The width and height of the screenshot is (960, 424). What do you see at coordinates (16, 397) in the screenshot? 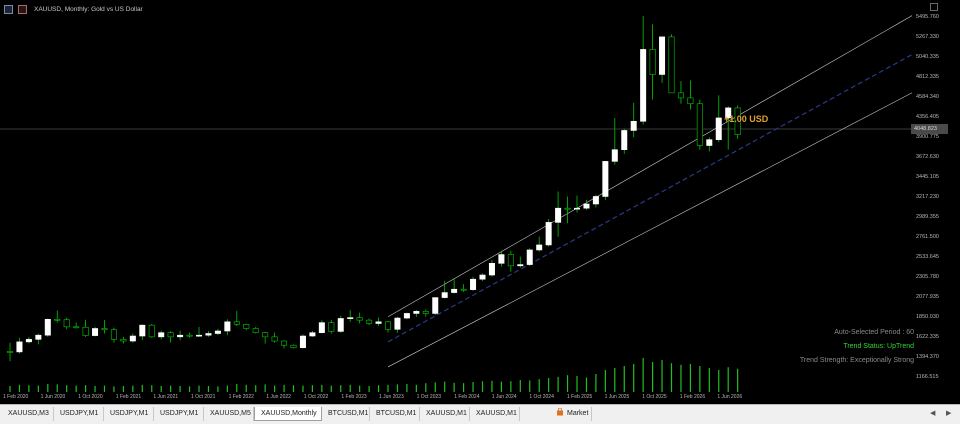
I see `time-axis-label: 1 Feb 2020` at bounding box center [16, 397].